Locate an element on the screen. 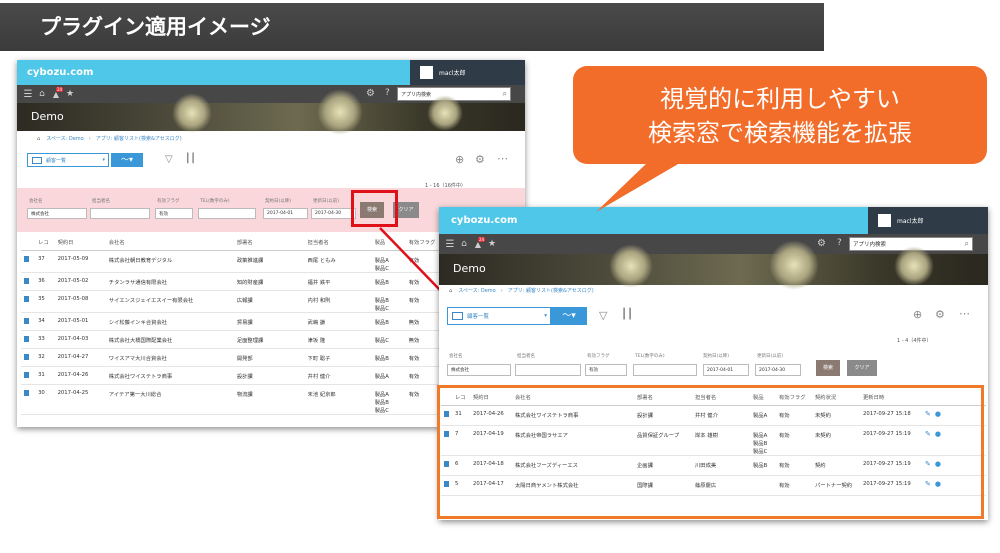 The width and height of the screenshot is (1000, 553). table-cell: 30 is located at coordinates (48, 399).